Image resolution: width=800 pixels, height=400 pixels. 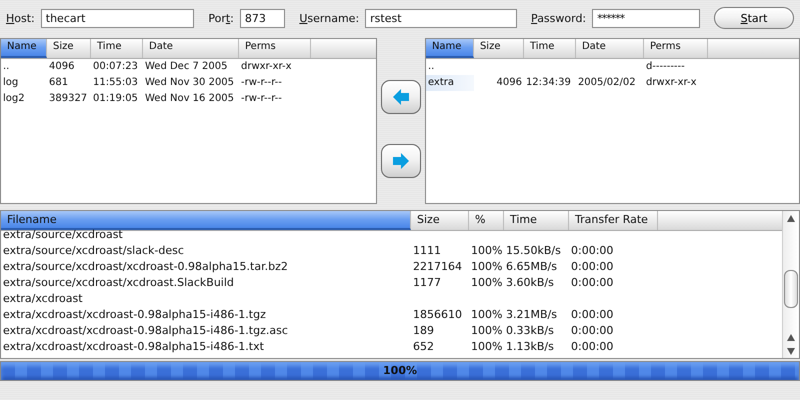 What do you see at coordinates (531, 266) in the screenshot?
I see `table-cell: 6.65MB/s` at bounding box center [531, 266].